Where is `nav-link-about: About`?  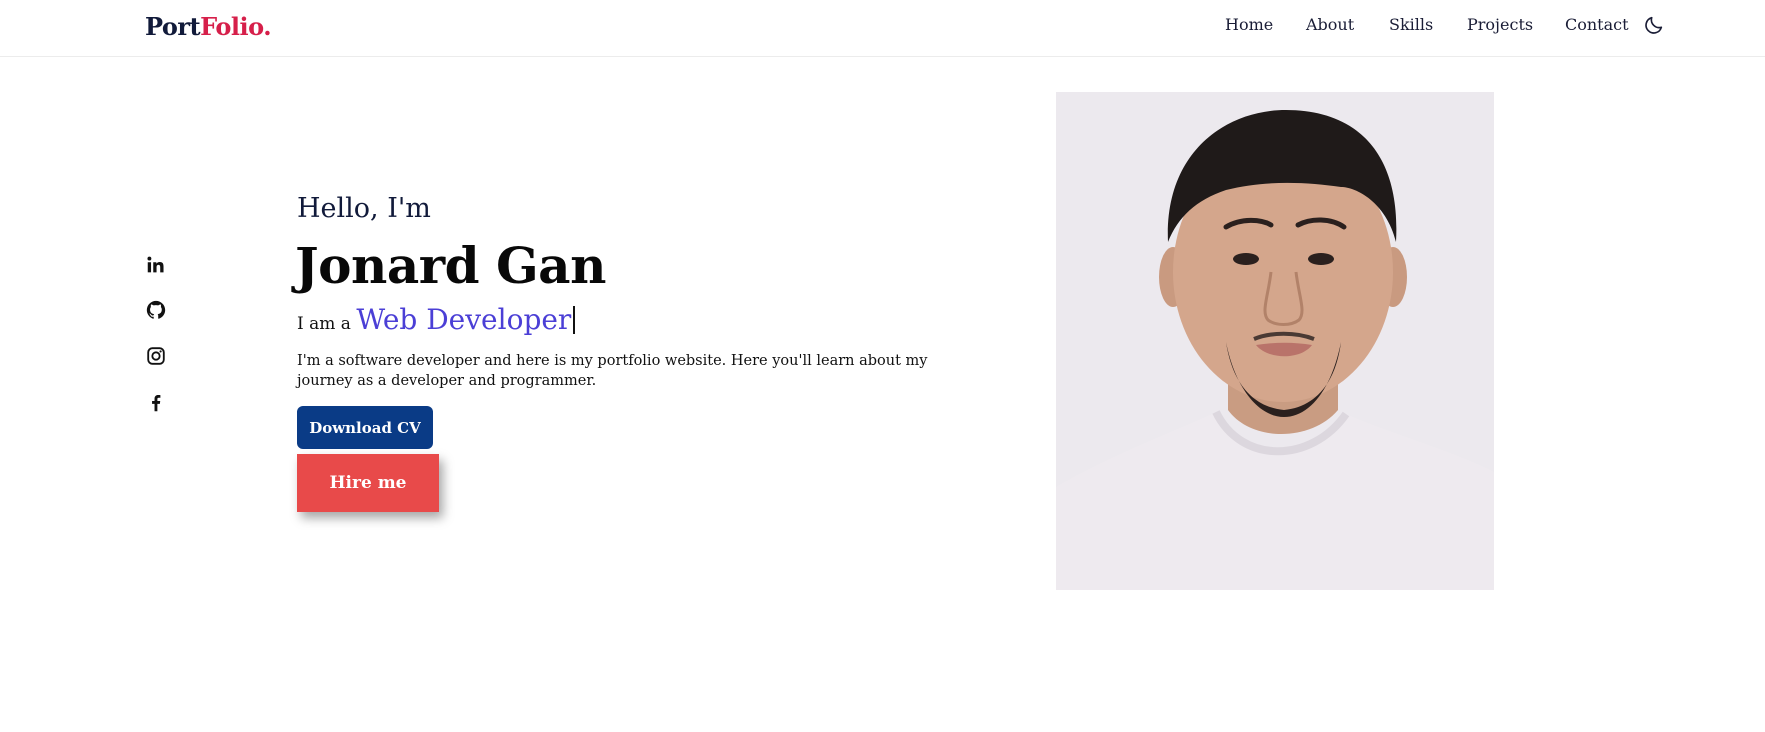
nav-link-about: About is located at coordinates (1330, 24).